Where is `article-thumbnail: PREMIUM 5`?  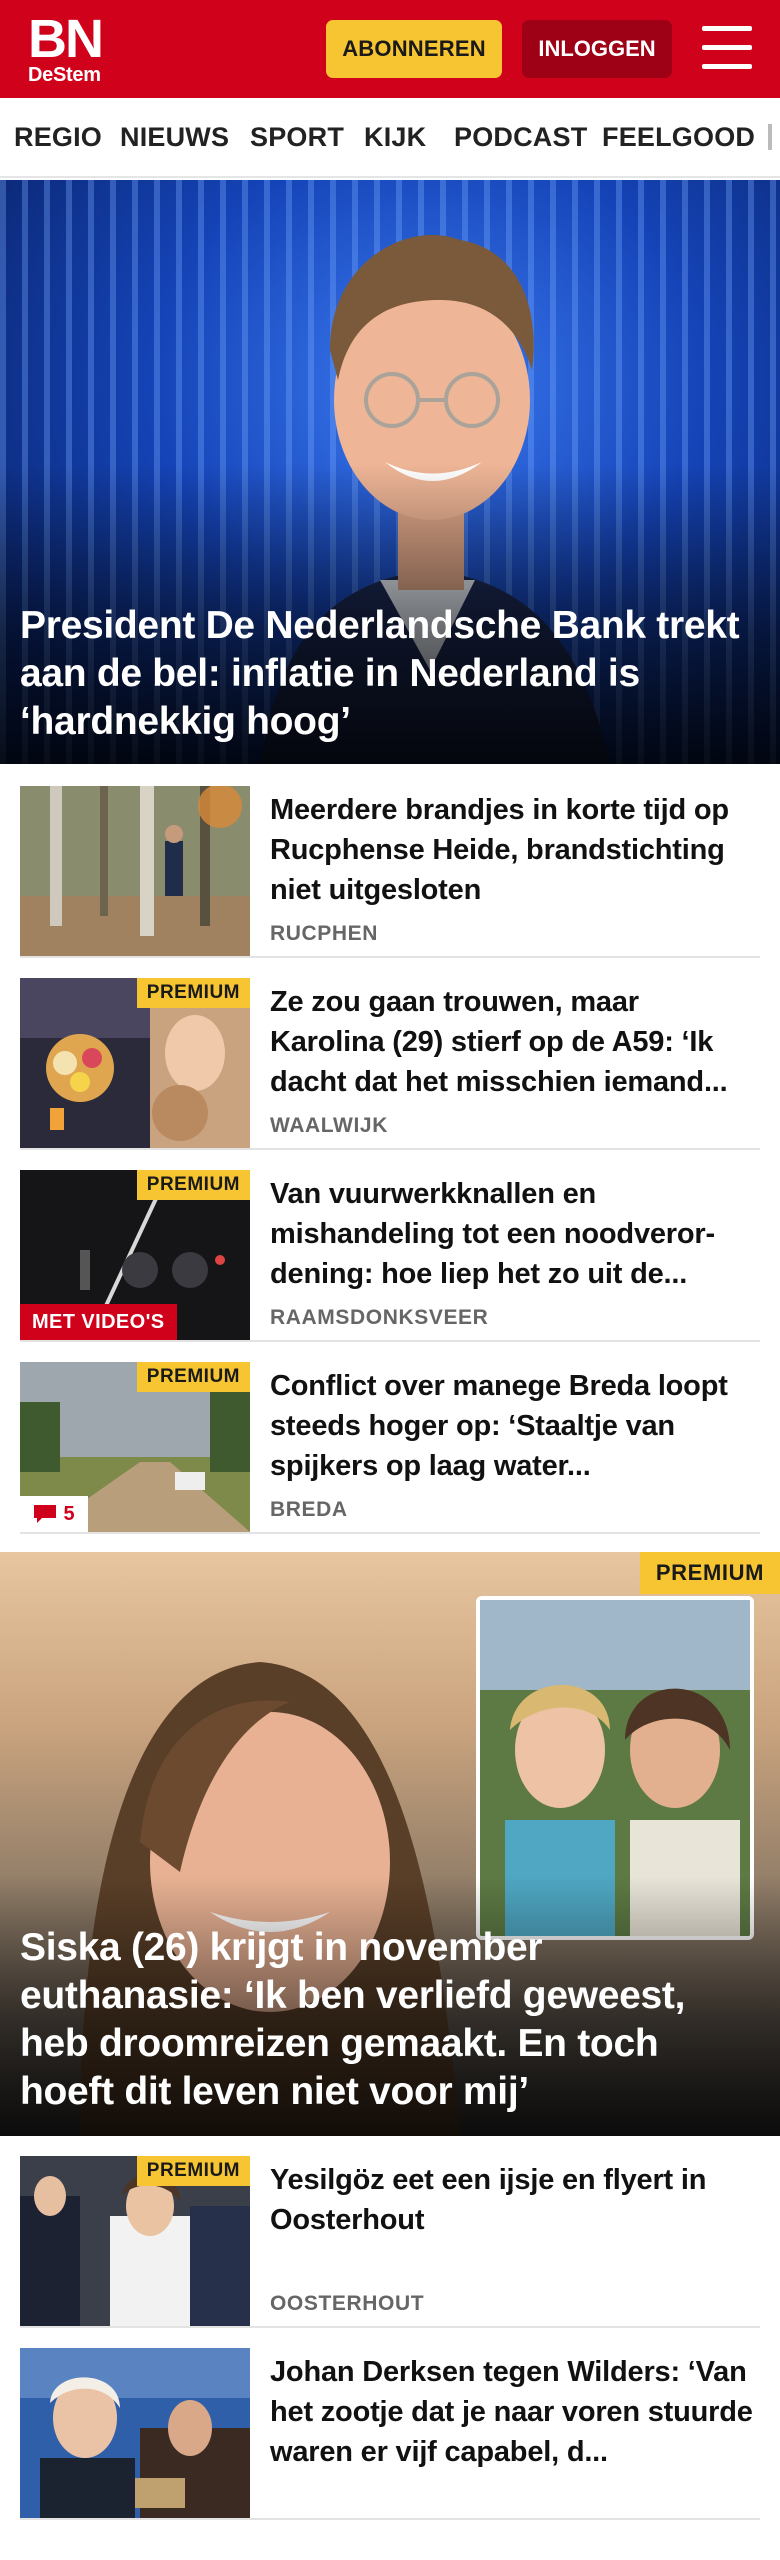
article-thumbnail: PREMIUM 5 is located at coordinates (135, 1447).